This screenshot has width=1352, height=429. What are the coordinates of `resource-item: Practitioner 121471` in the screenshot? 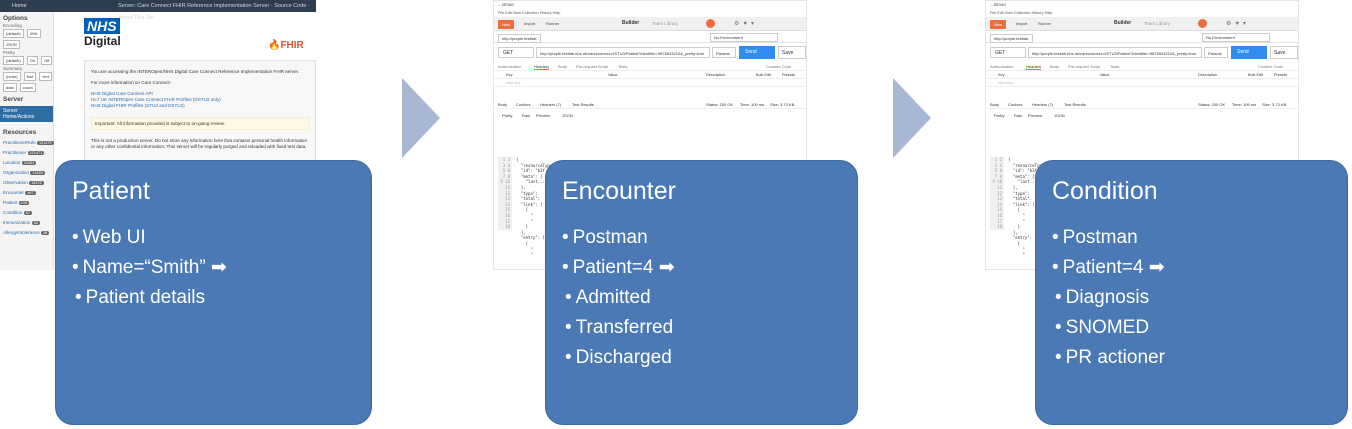 It's located at (26, 152).